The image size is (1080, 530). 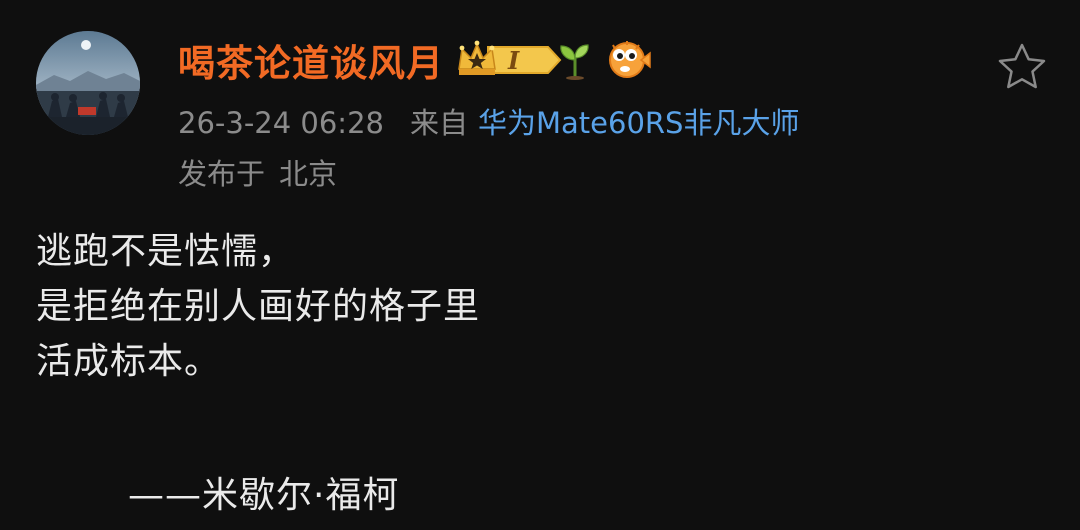 I want to click on content-line: 逃跑不是怯懦，, so click(x=166, y=251).